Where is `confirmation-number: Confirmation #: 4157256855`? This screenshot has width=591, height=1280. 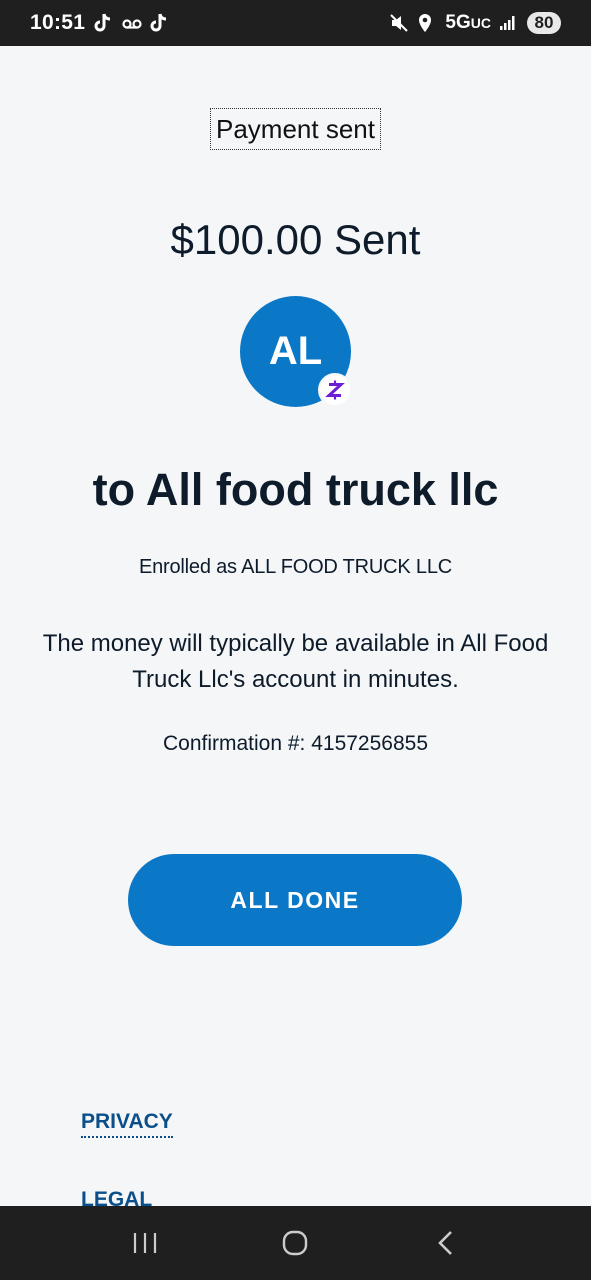
confirmation-number: Confirmation #: 4157256855 is located at coordinates (295, 743).